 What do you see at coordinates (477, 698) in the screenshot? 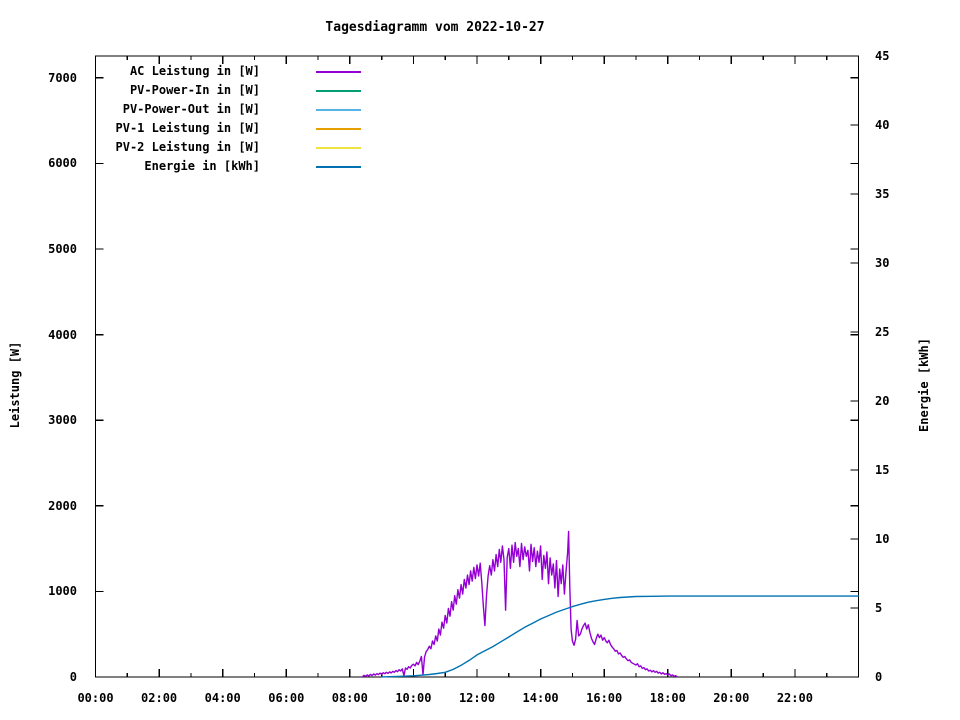
I see `x-tick-label: 12:00` at bounding box center [477, 698].